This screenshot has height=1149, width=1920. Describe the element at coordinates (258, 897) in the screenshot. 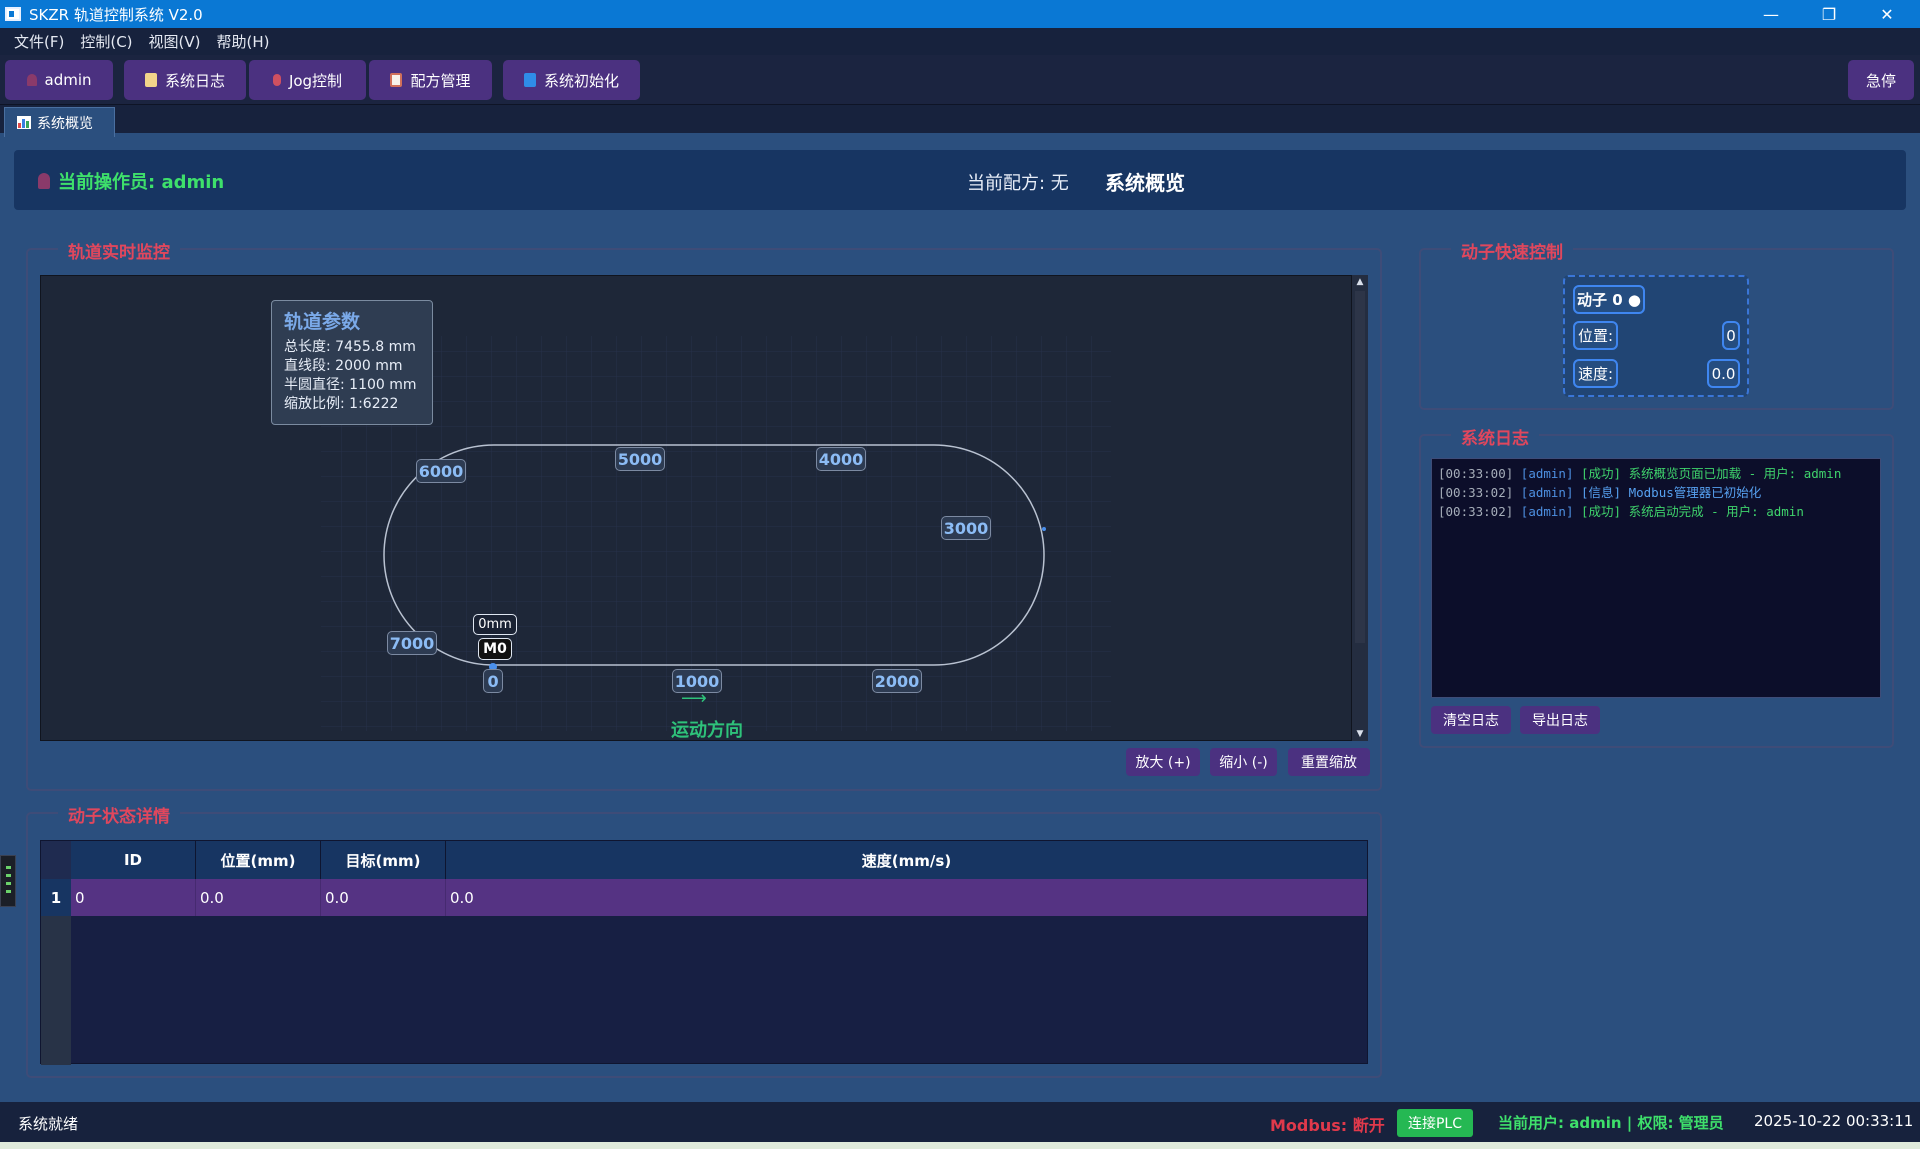

I see `cell-position: 0.0` at that location.